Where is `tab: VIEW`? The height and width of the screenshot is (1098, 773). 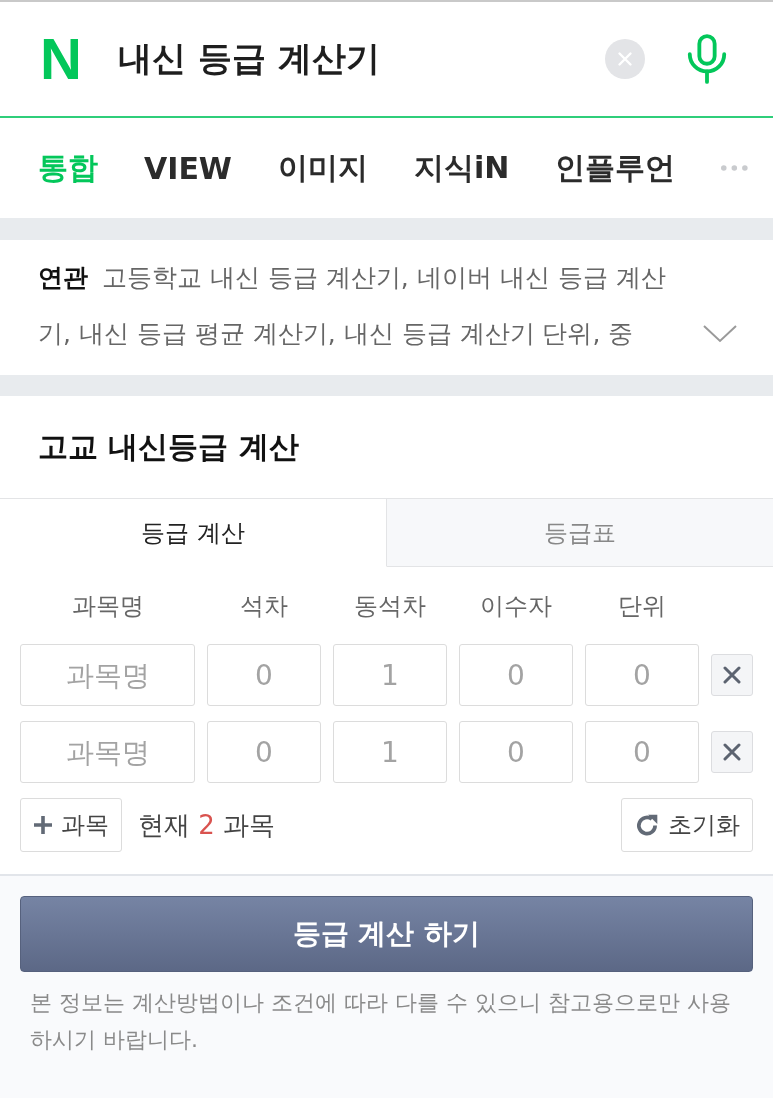 tab: VIEW is located at coordinates (188, 168).